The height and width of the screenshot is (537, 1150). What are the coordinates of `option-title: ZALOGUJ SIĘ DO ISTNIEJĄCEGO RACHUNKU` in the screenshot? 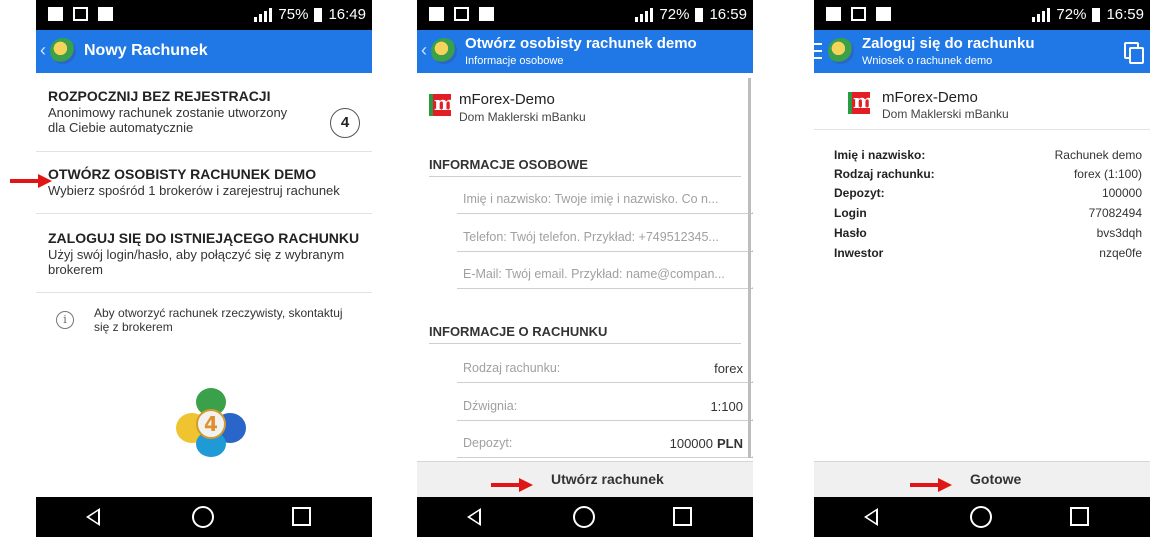 It's located at (204, 238).